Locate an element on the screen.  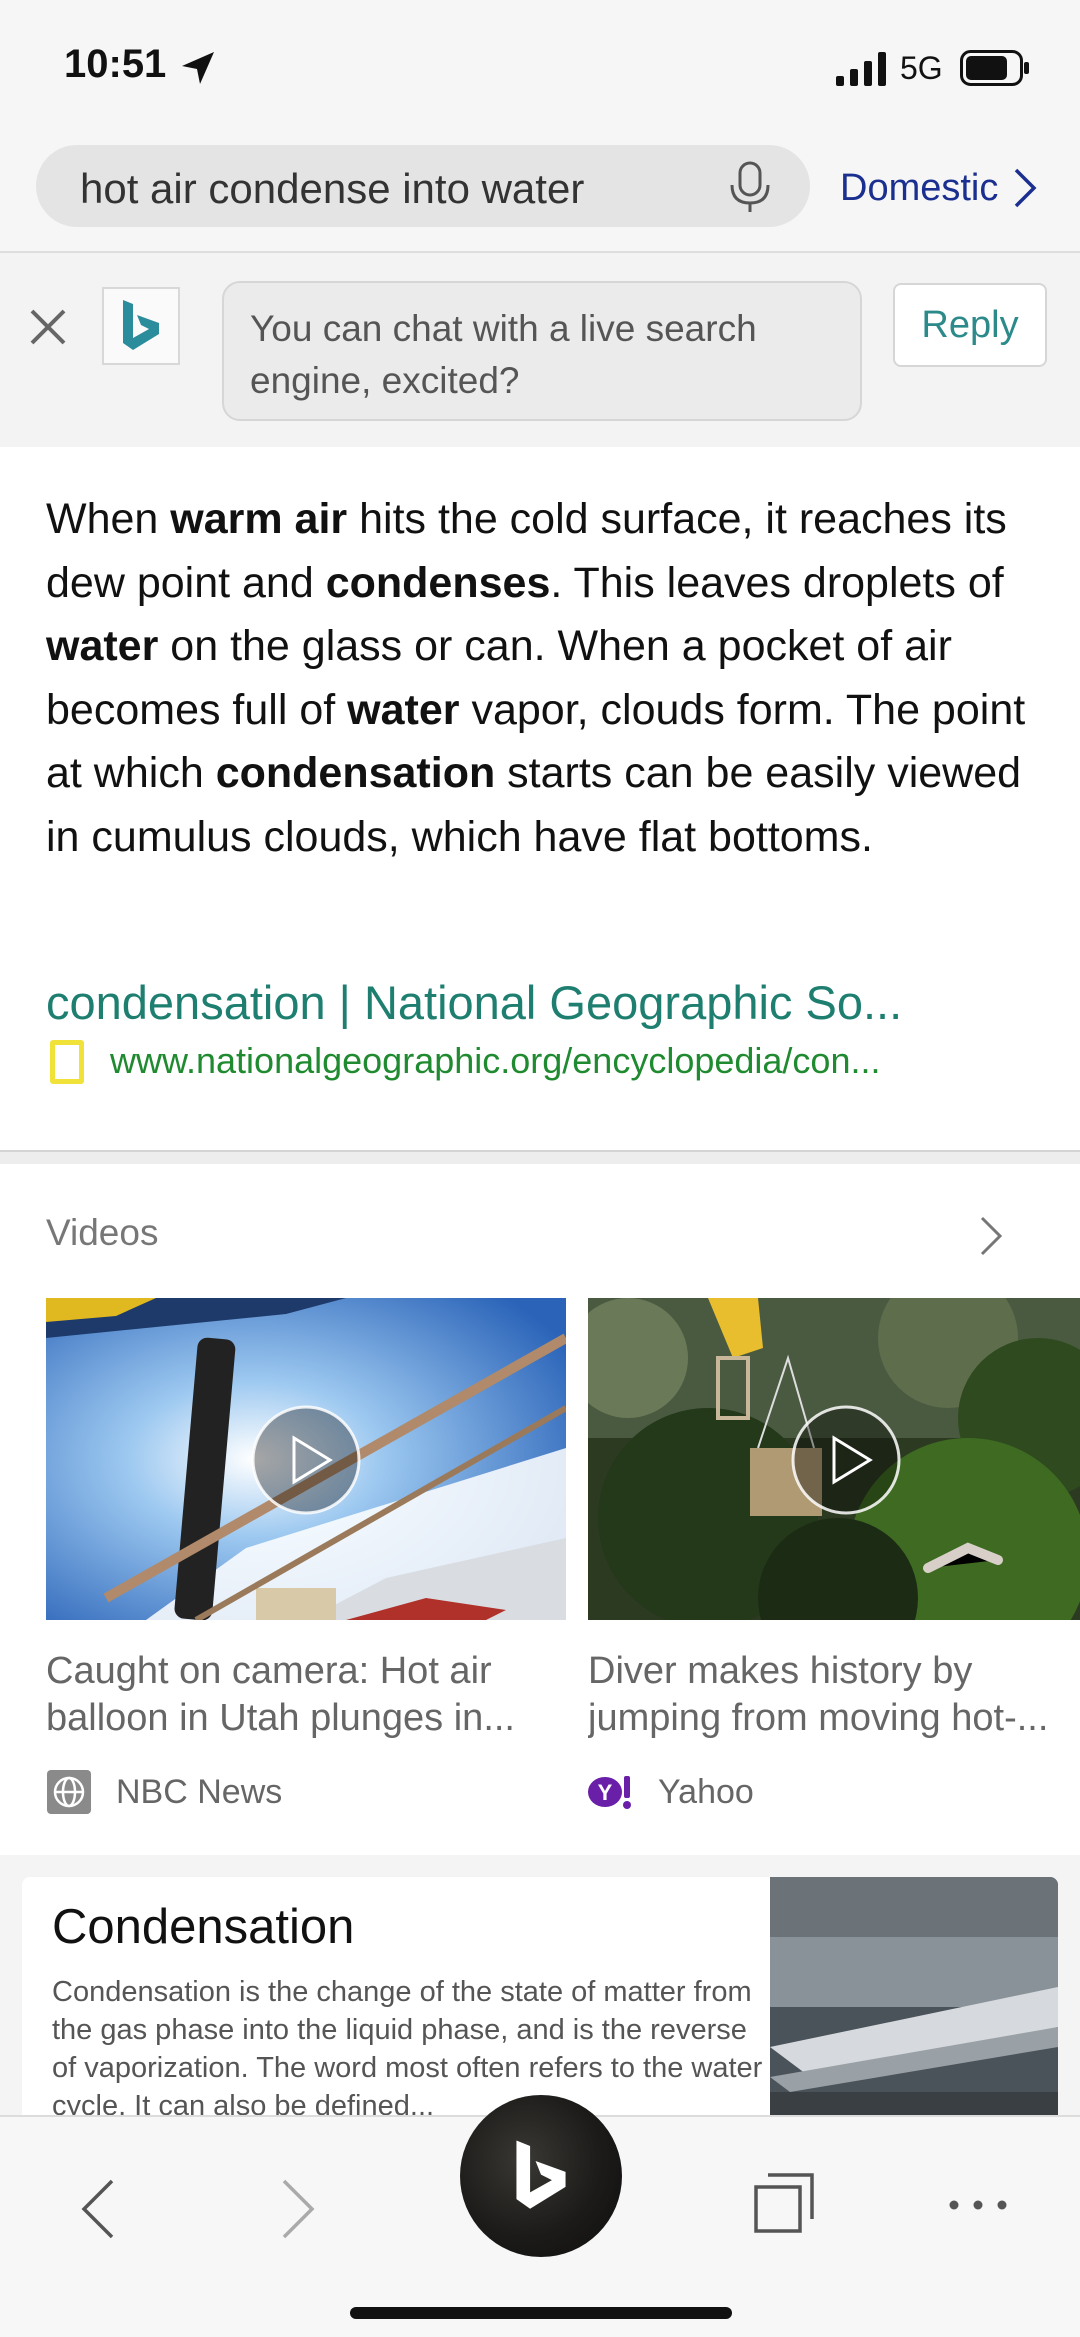
region-label: Domestic is located at coordinates (919, 187).